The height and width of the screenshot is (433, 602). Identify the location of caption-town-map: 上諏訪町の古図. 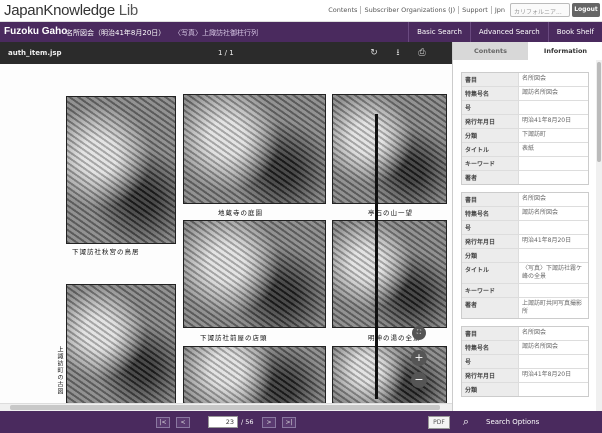
(59, 370).